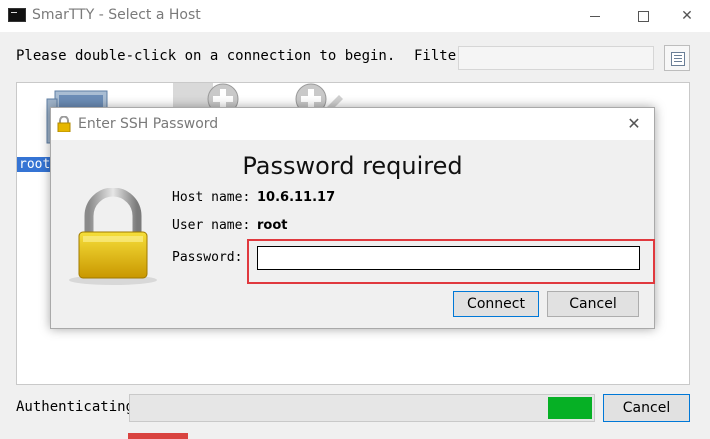  What do you see at coordinates (296, 197) in the screenshot?
I see `host-name-value: 10.6.11.17` at bounding box center [296, 197].